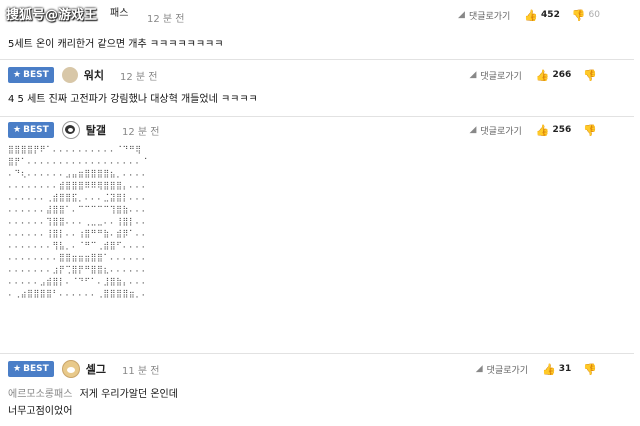 Image resolution: width=640 pixels, height=426 pixels. Describe the element at coordinates (119, 14) in the screenshot. I see `nickname: 패스` at that location.